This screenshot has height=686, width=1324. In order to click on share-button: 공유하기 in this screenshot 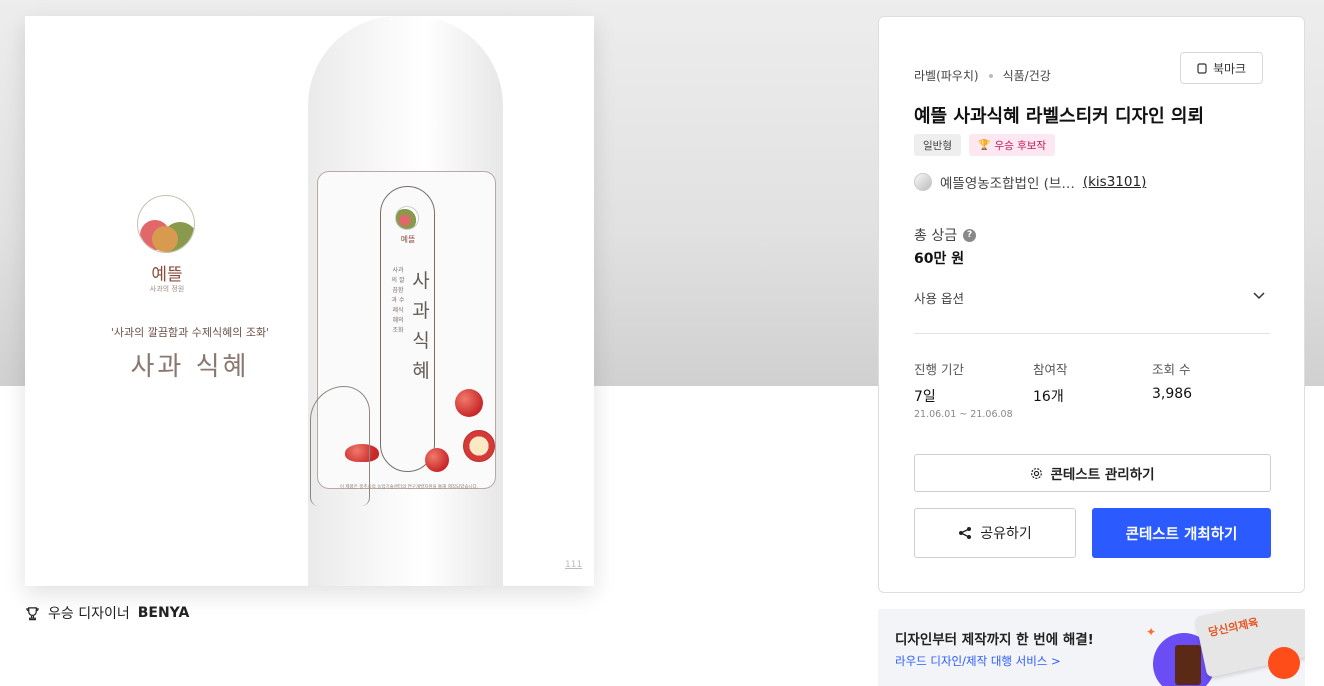, I will do `click(995, 533)`.